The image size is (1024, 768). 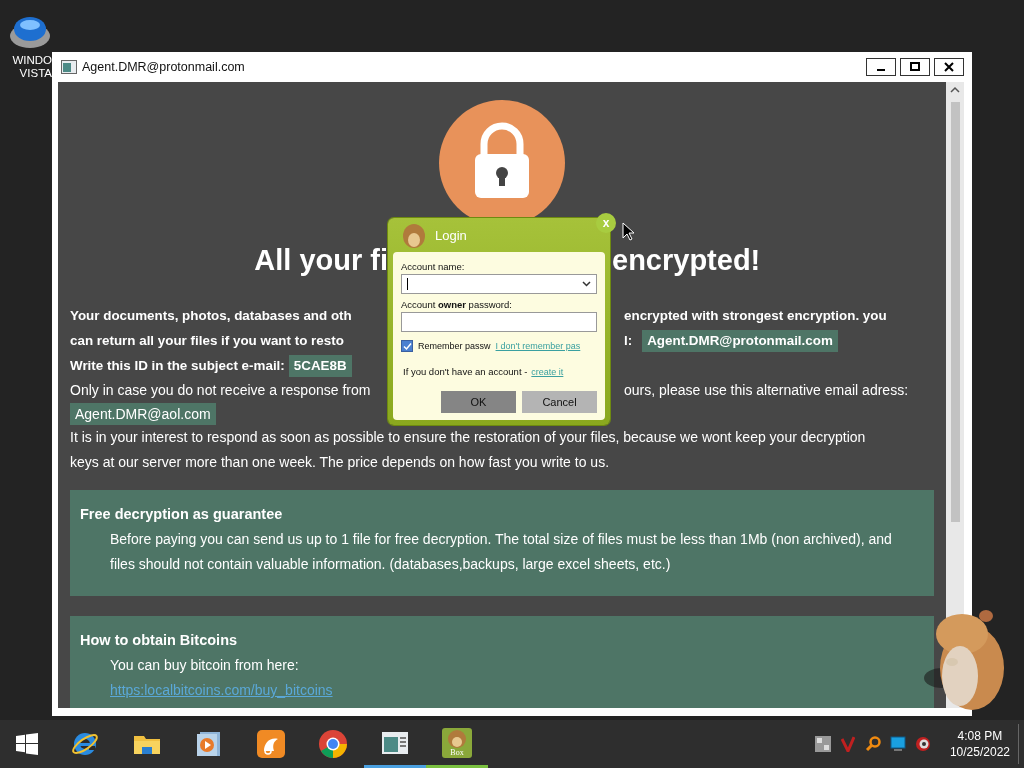 What do you see at coordinates (979, 752) in the screenshot?
I see `clock-date: 10/25/2022` at bounding box center [979, 752].